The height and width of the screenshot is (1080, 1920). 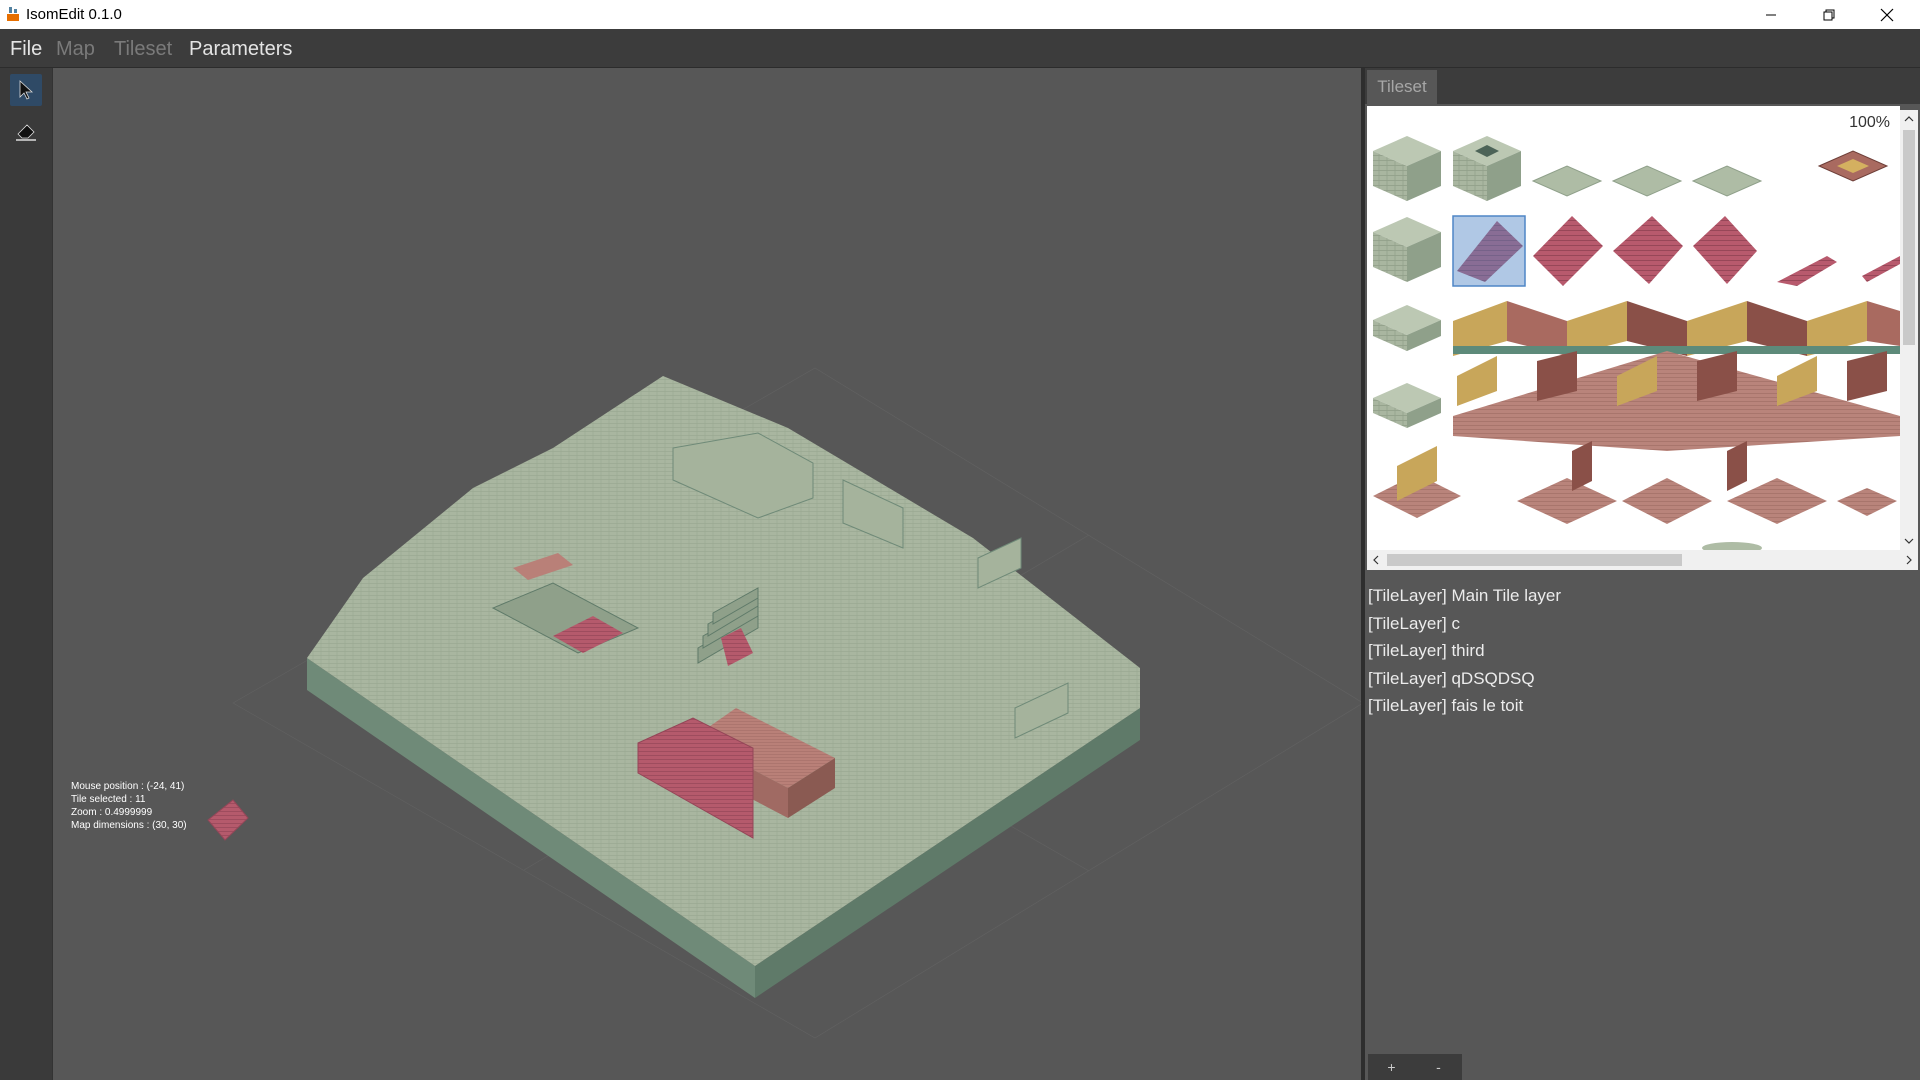 I want to click on layer-item: [TileLayer] Main Tile layer, so click(x=1464, y=596).